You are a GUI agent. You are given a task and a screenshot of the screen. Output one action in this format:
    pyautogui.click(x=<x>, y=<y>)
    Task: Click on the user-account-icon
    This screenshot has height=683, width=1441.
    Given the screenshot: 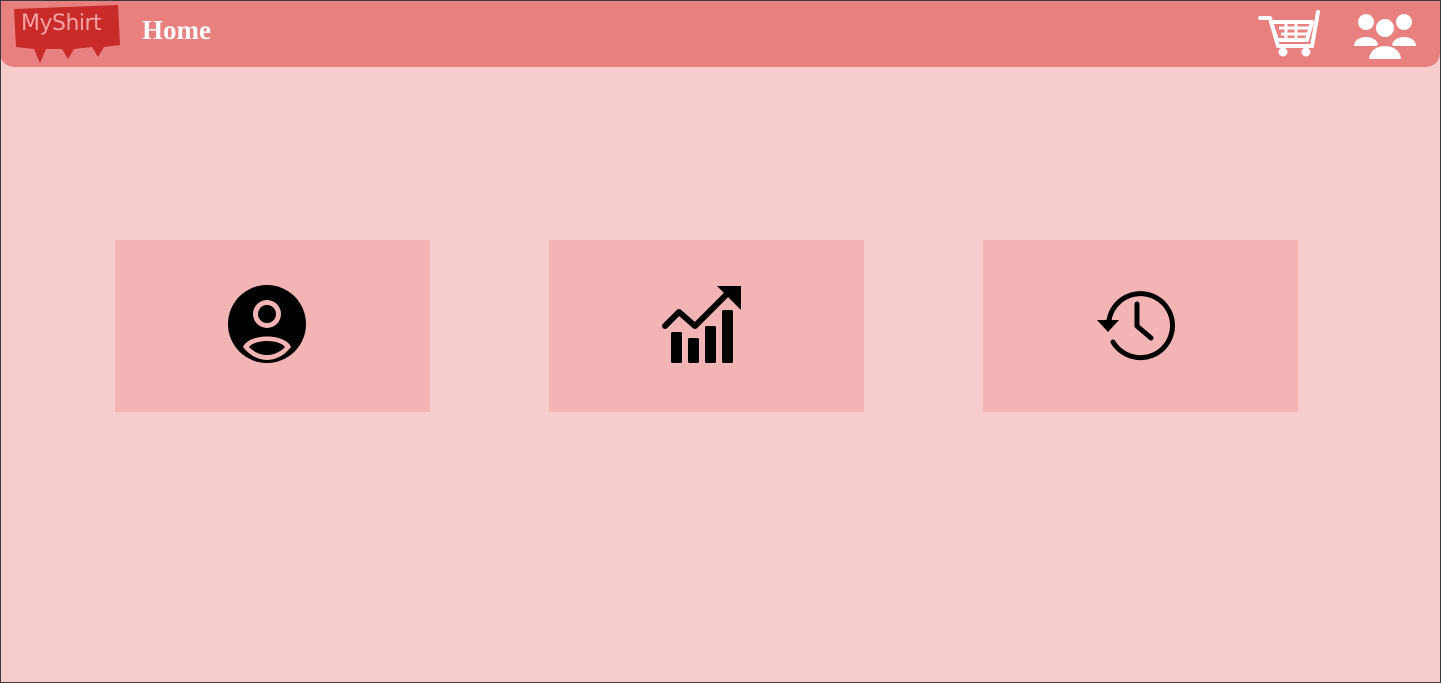 What is the action you would take?
    pyautogui.click(x=267, y=324)
    